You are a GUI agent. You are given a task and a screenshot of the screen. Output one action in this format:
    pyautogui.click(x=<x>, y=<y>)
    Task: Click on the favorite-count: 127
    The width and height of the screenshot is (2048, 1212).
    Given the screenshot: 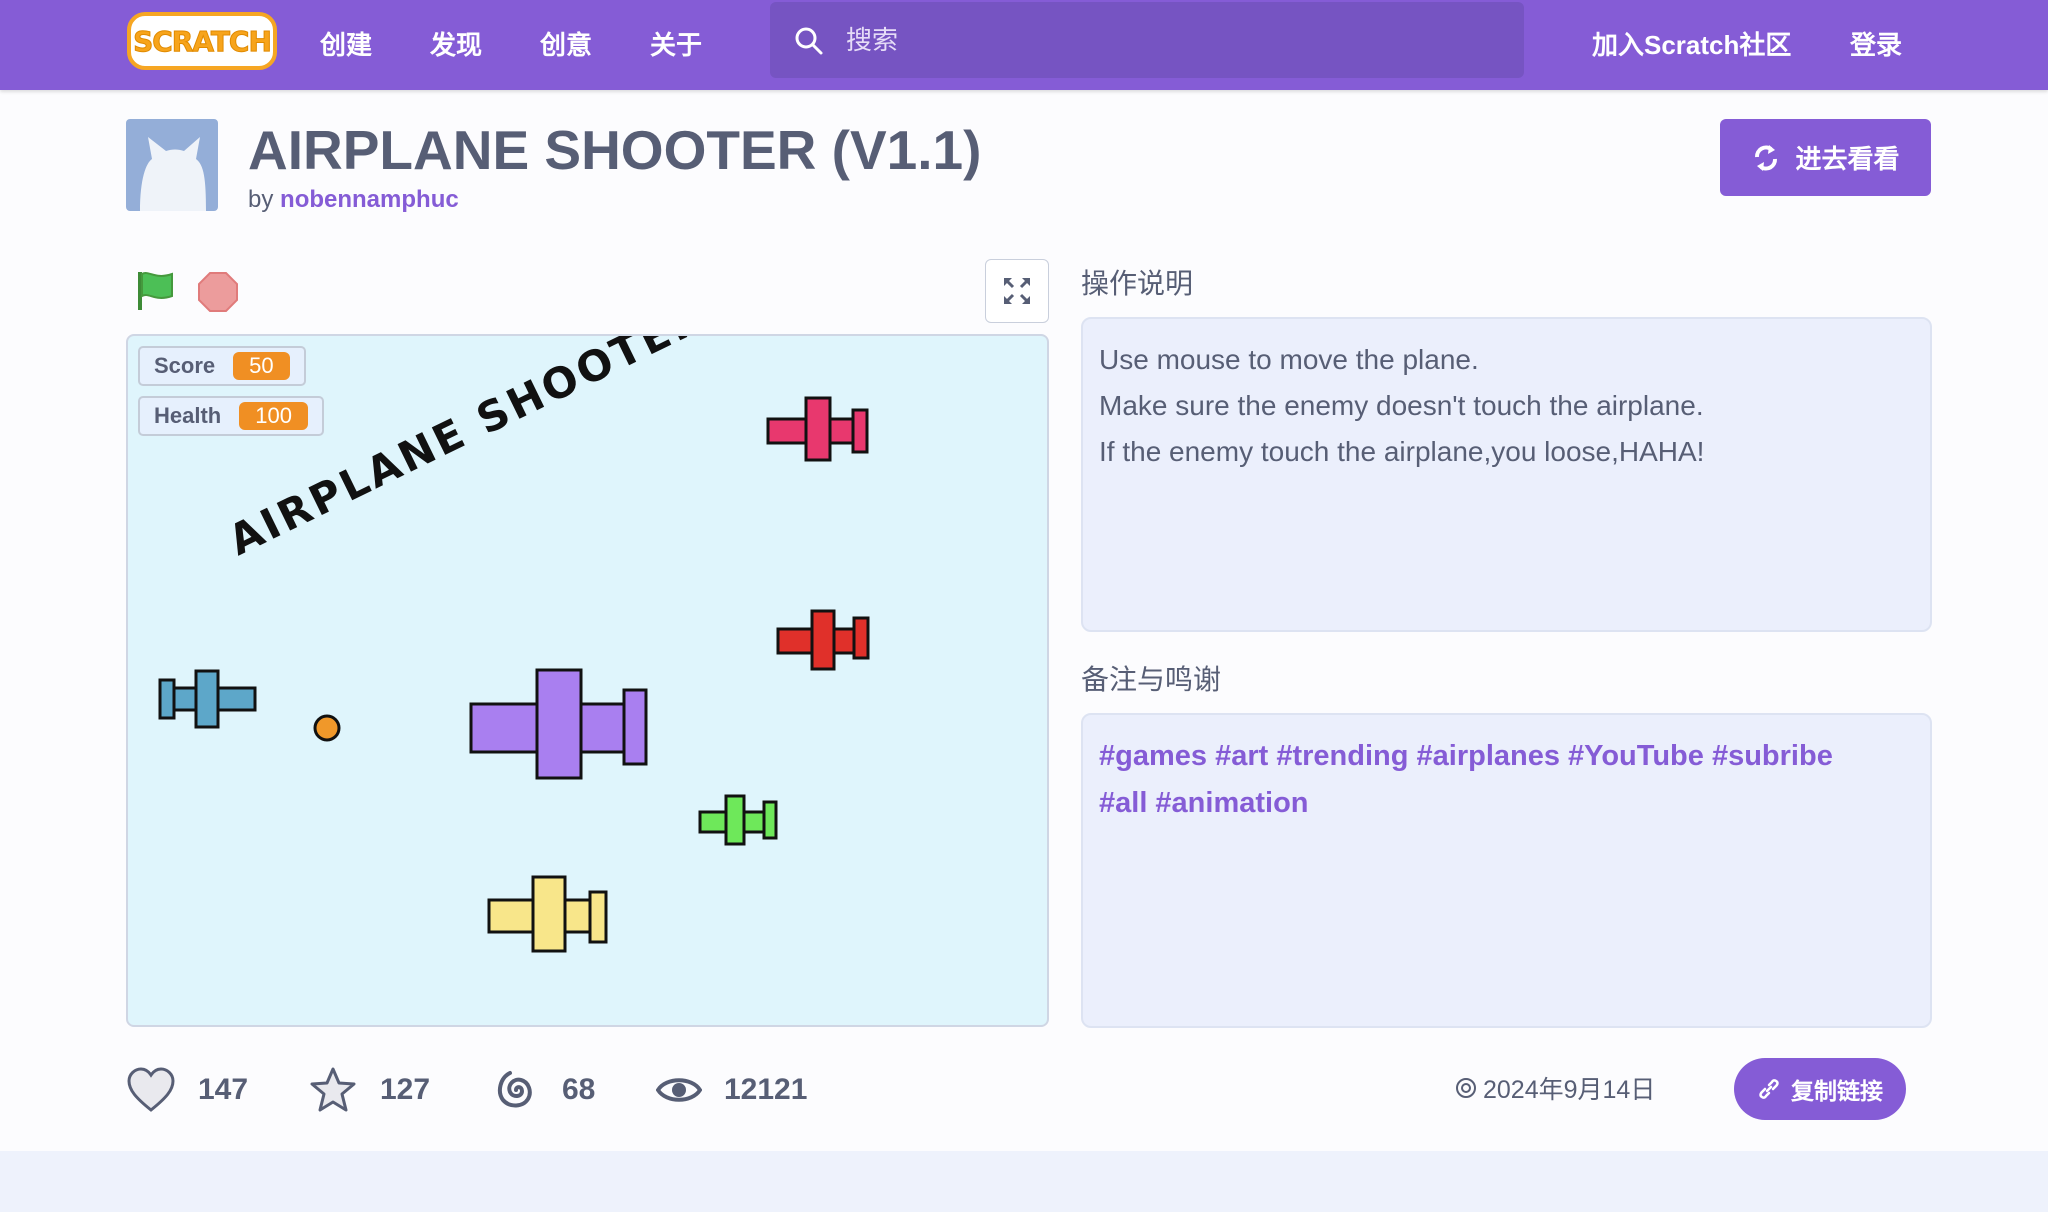 What is the action you would take?
    pyautogui.click(x=405, y=1089)
    